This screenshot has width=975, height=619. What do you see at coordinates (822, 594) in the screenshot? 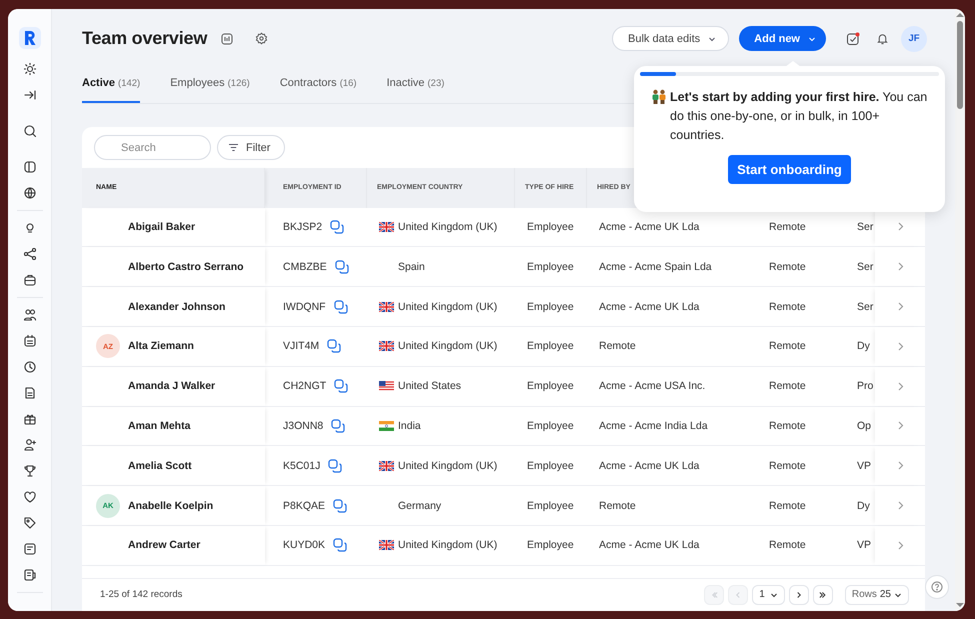
I see `last-page-button` at bounding box center [822, 594].